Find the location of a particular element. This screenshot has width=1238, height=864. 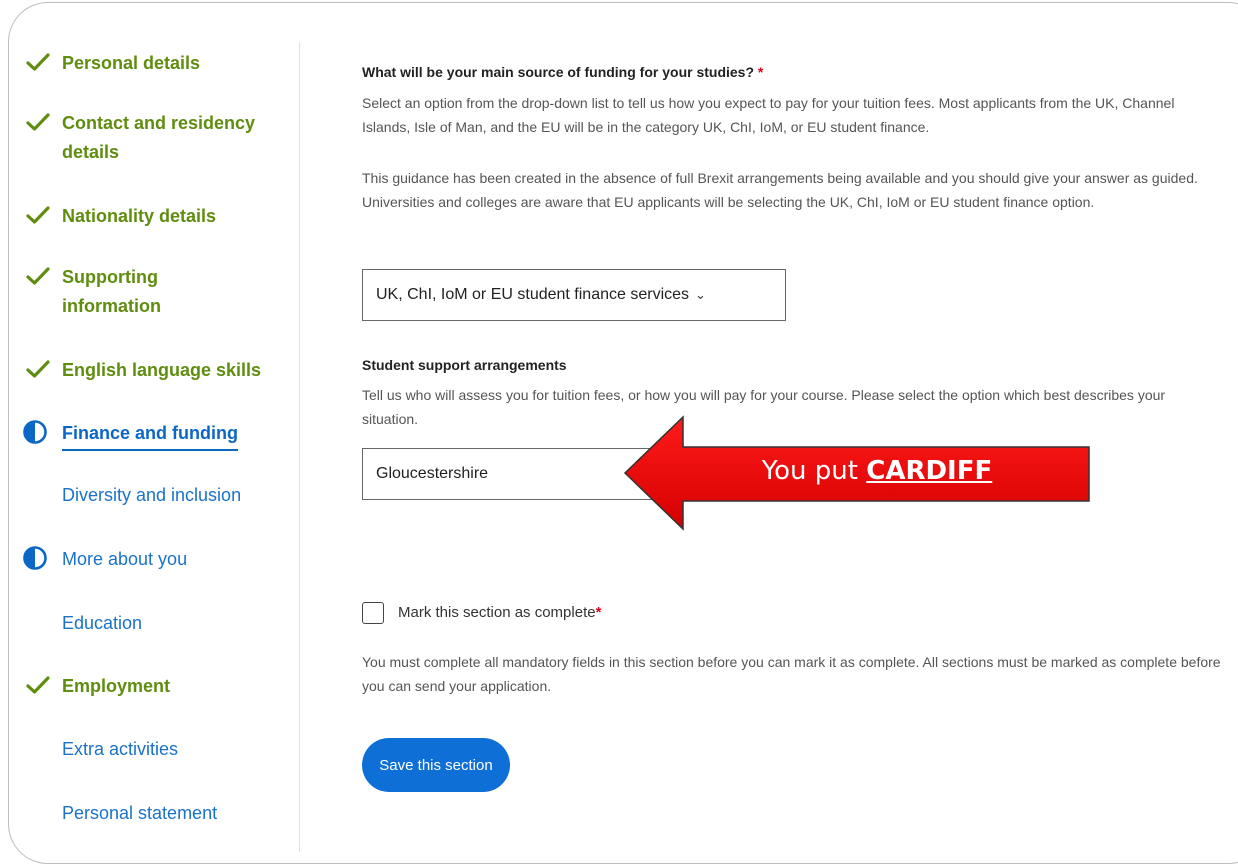

complete-label-text: Mark this section as complete is located at coordinates (497, 612).